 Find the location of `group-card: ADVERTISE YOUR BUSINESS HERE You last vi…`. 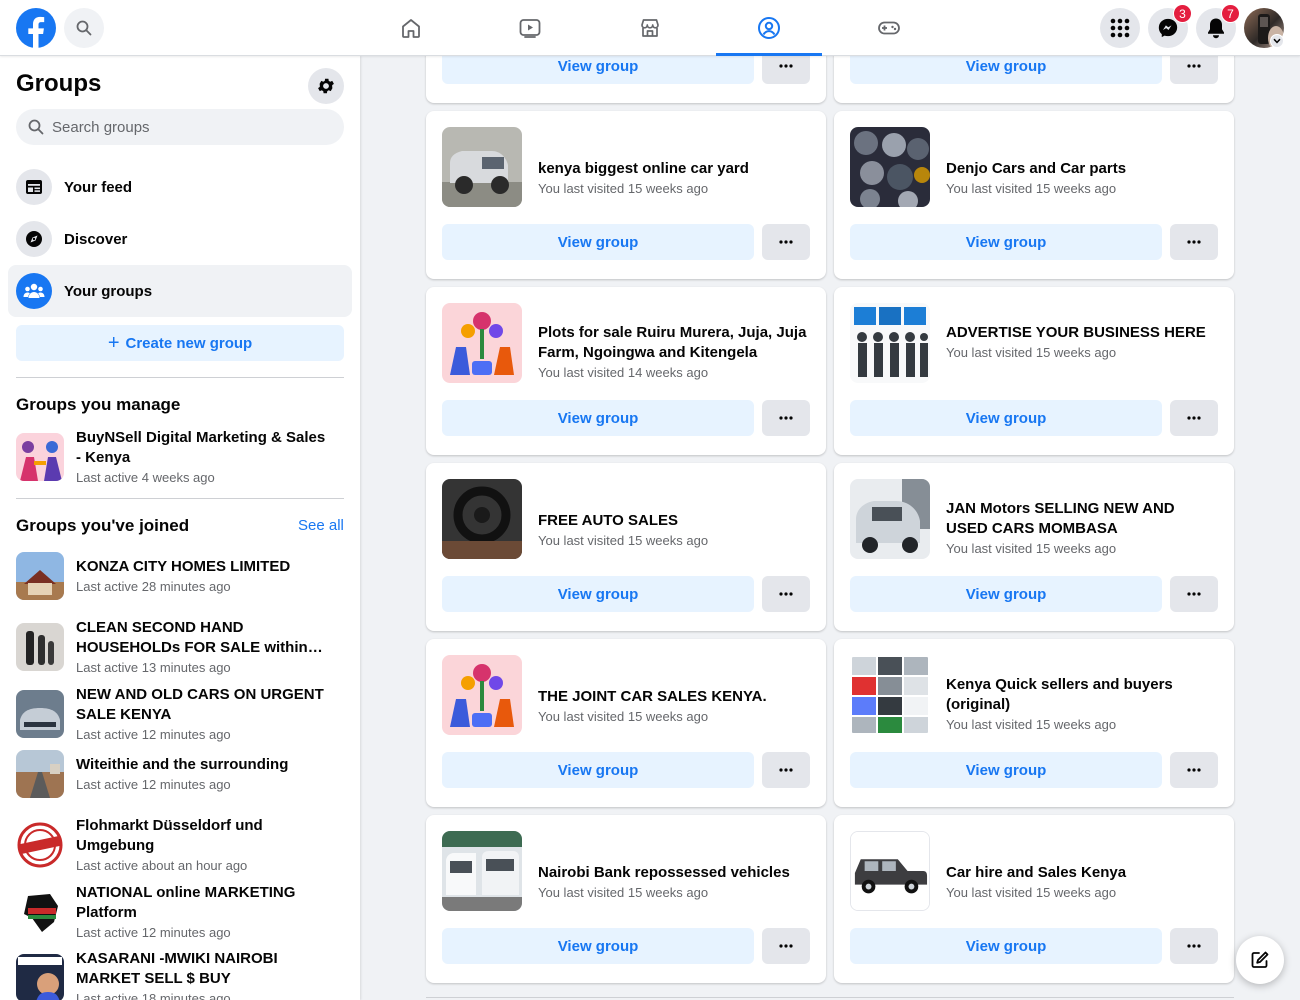

group-card: ADVERTISE YOUR BUSINESS HERE You last vi… is located at coordinates (1034, 371).